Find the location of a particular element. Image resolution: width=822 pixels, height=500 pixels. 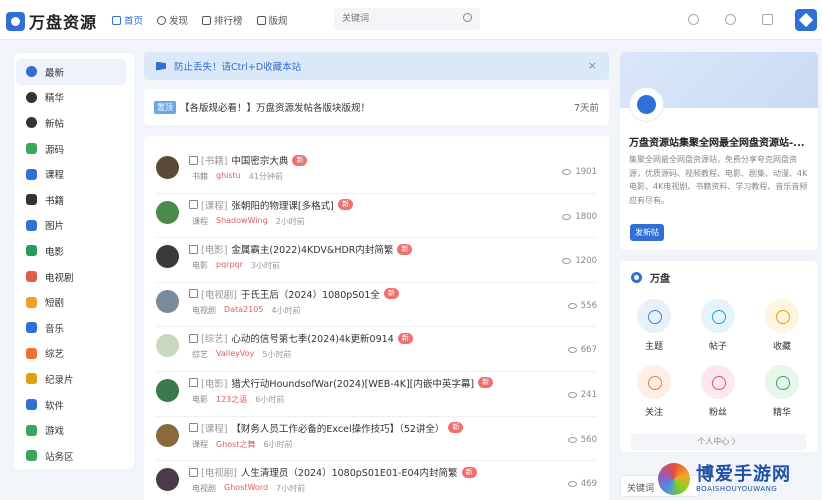

nav-rules: 版规 is located at coordinates (272, 20).